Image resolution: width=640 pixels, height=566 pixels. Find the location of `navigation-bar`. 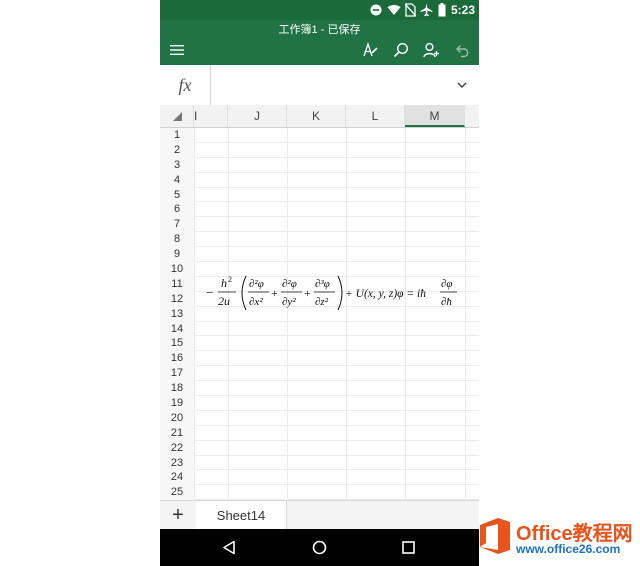

navigation-bar is located at coordinates (319, 547).